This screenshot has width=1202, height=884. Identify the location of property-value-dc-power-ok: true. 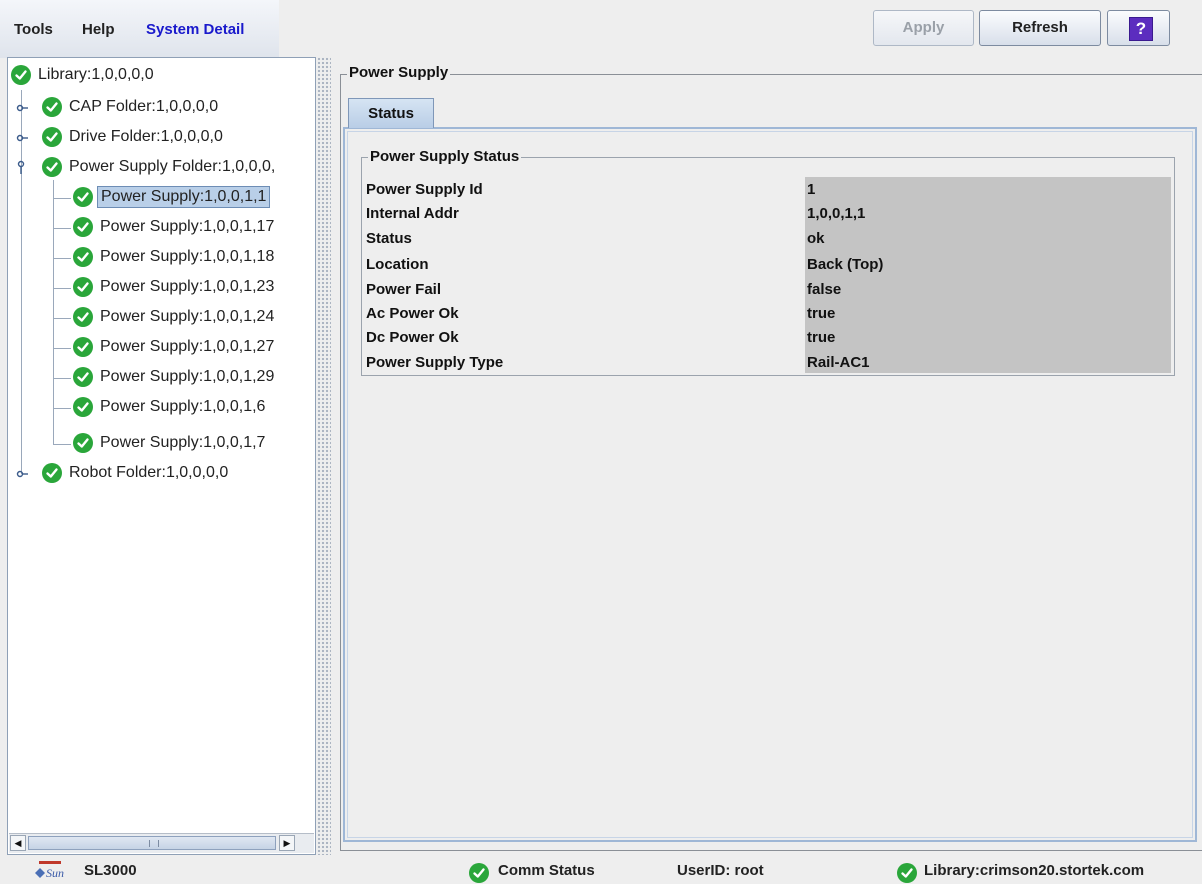
(821, 337).